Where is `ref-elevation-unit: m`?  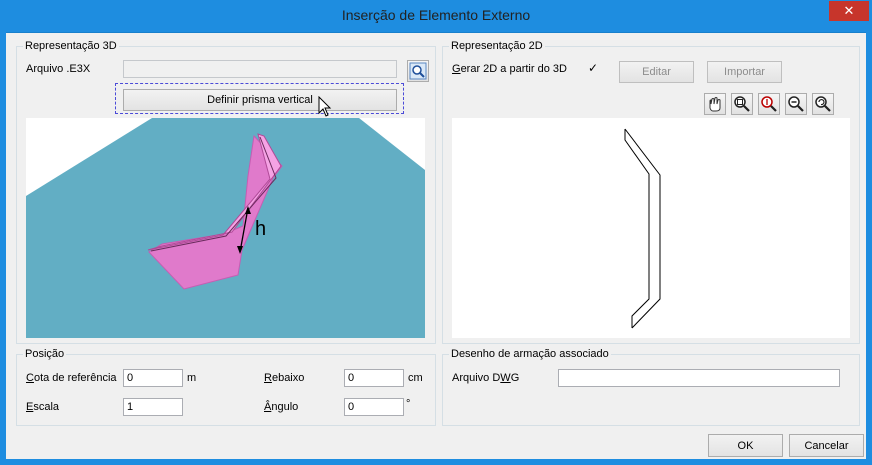
ref-elevation-unit: m is located at coordinates (192, 378).